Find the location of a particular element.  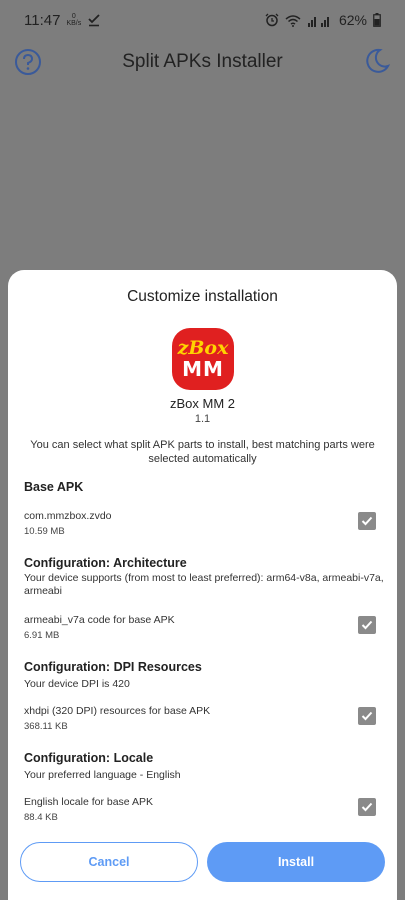

part-name: xhdpi (320 DPI) resources for base APK is located at coordinates (117, 711).